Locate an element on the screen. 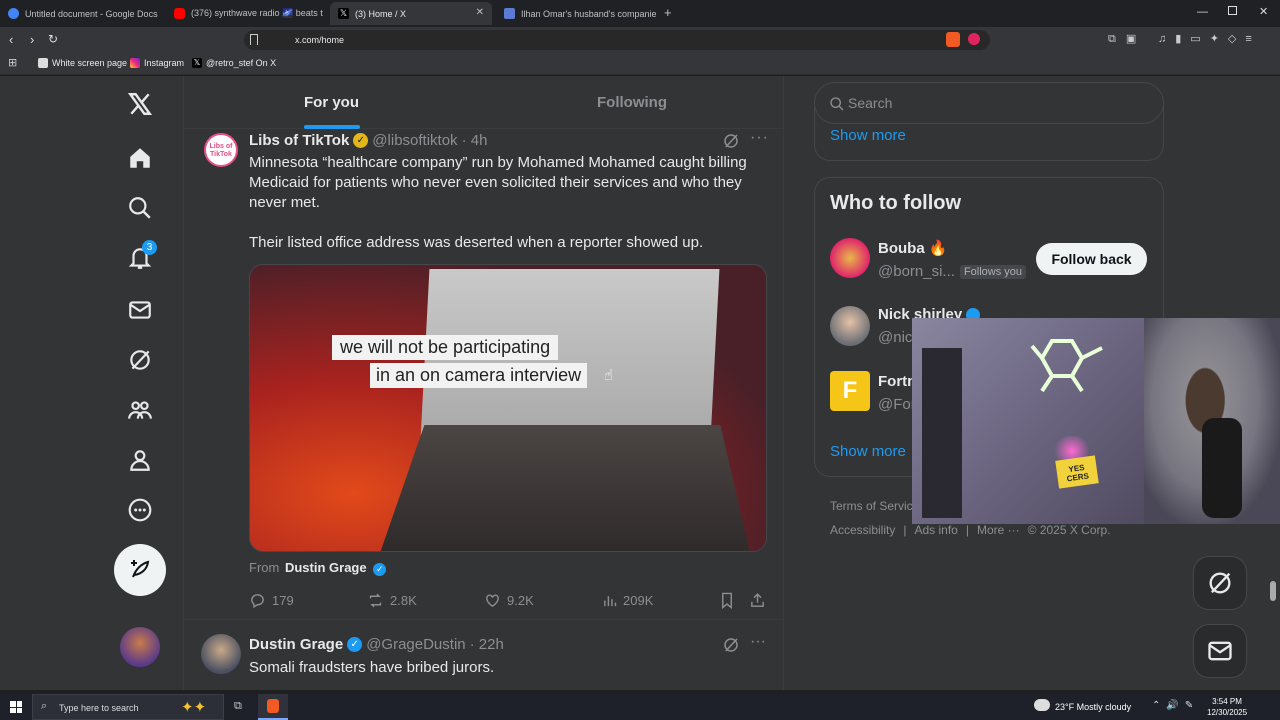 This screenshot has width=1280, height=720. brave-rewards-icon is located at coordinates (974, 39).